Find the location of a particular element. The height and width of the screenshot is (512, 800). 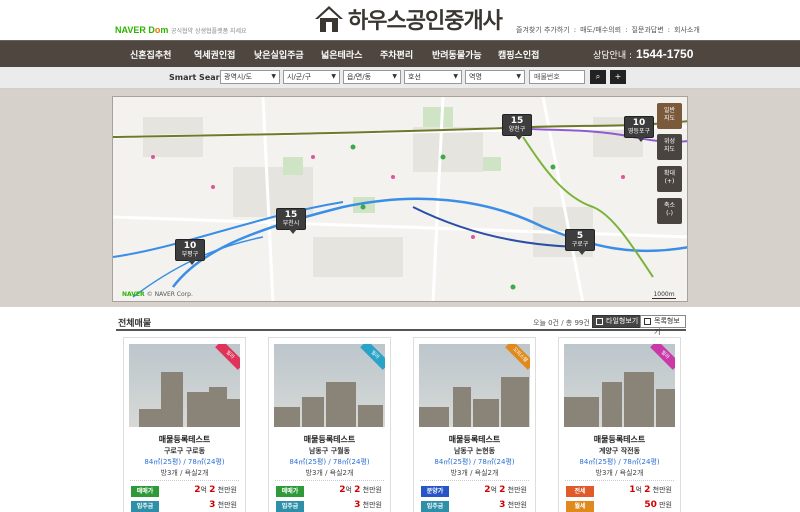

nav-item-pets: 반려동물가능 is located at coordinates (457, 54).